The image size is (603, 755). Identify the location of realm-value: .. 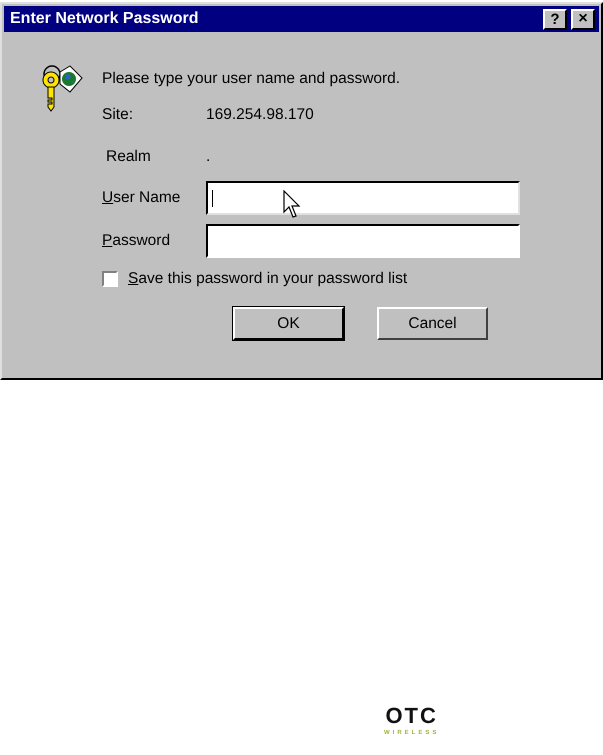
(208, 157).